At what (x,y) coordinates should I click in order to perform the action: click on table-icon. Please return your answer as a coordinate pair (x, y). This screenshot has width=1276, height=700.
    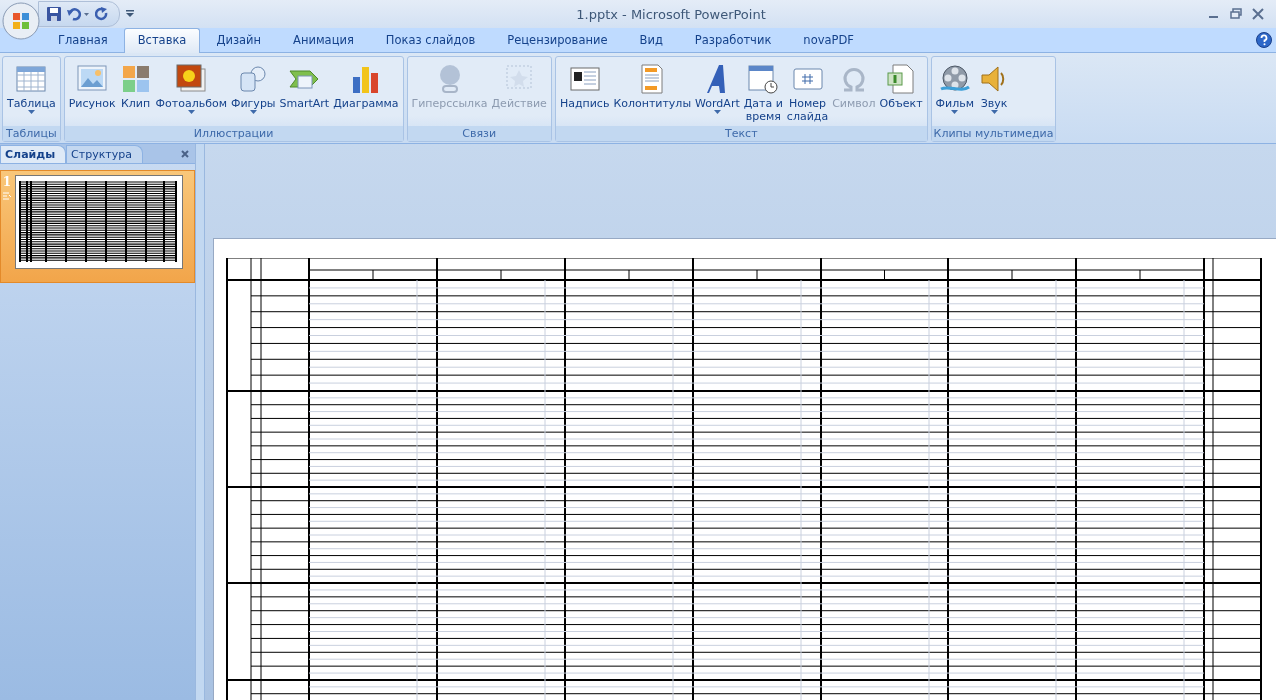
    Looking at the image, I should click on (31, 79).